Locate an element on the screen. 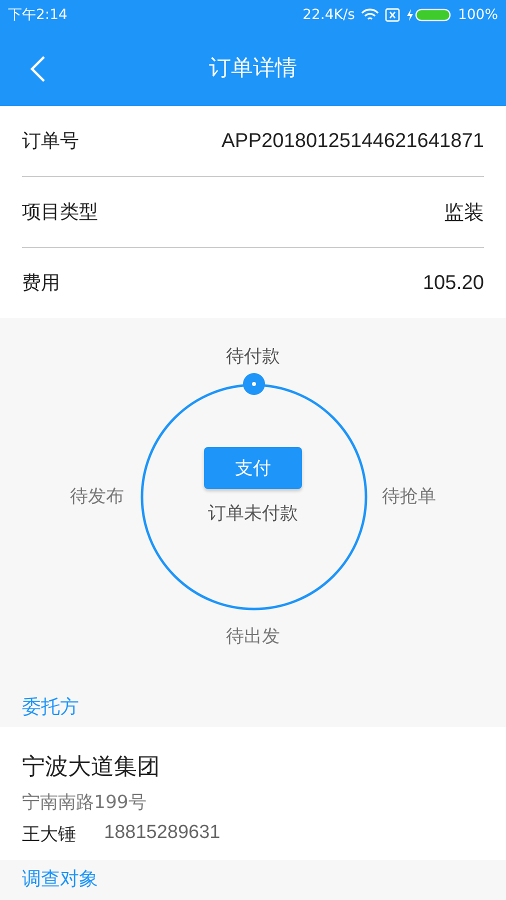 The height and width of the screenshot is (900, 506). row-value: 105.20 is located at coordinates (453, 283).